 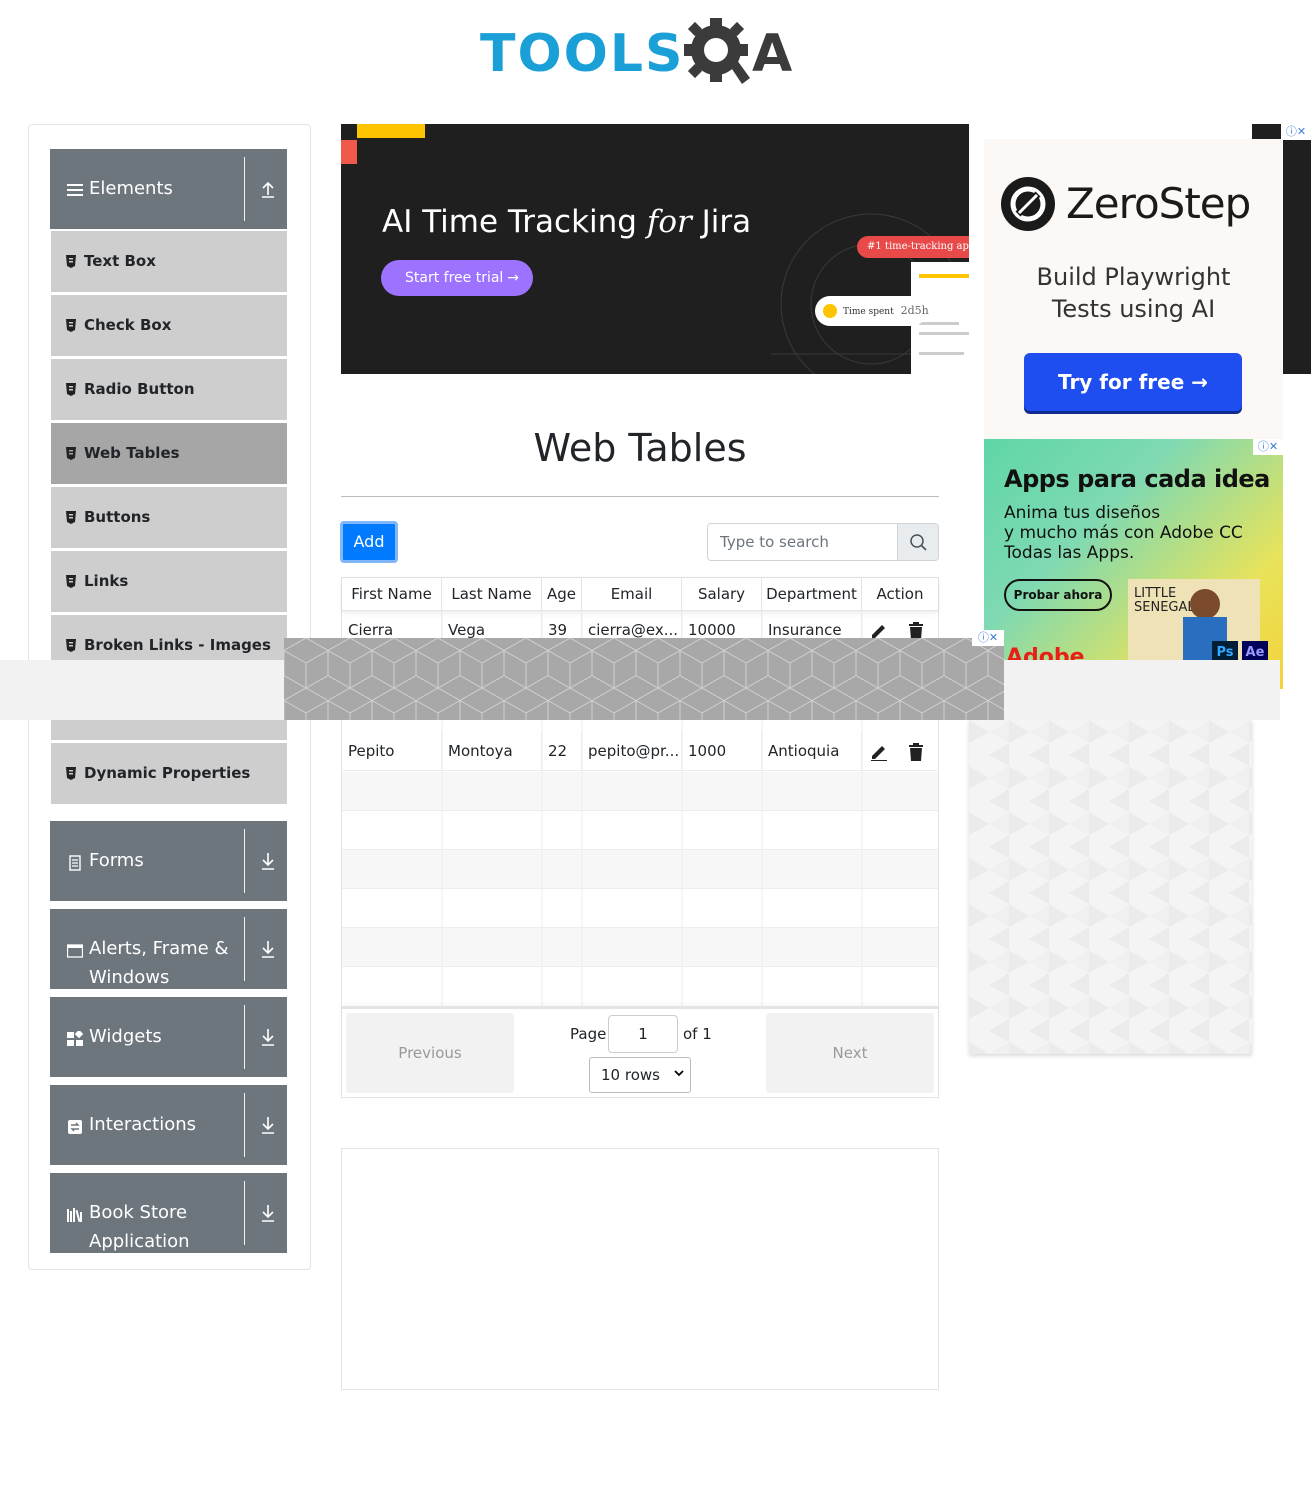 What do you see at coordinates (722, 594) in the screenshot?
I see `column-header-salary: Salary` at bounding box center [722, 594].